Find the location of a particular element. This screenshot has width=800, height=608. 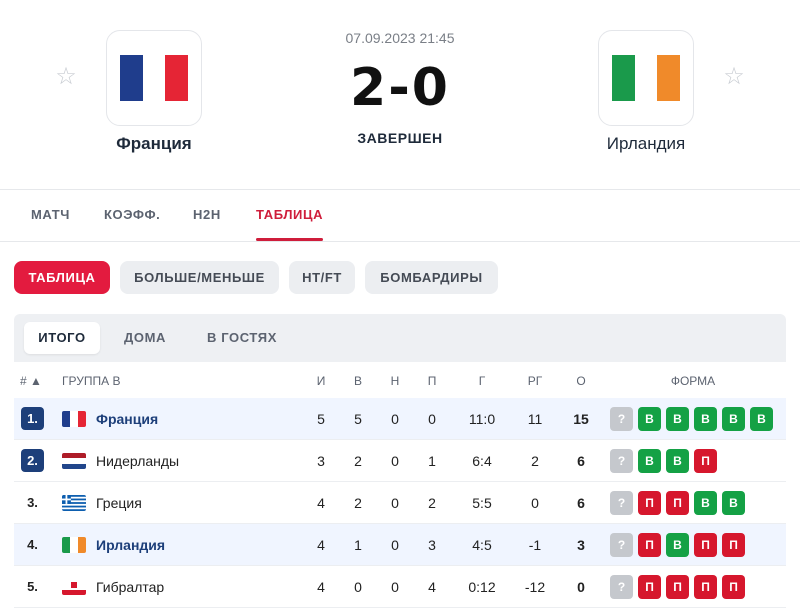

form-guide: ? П П П П is located at coordinates (677, 587).